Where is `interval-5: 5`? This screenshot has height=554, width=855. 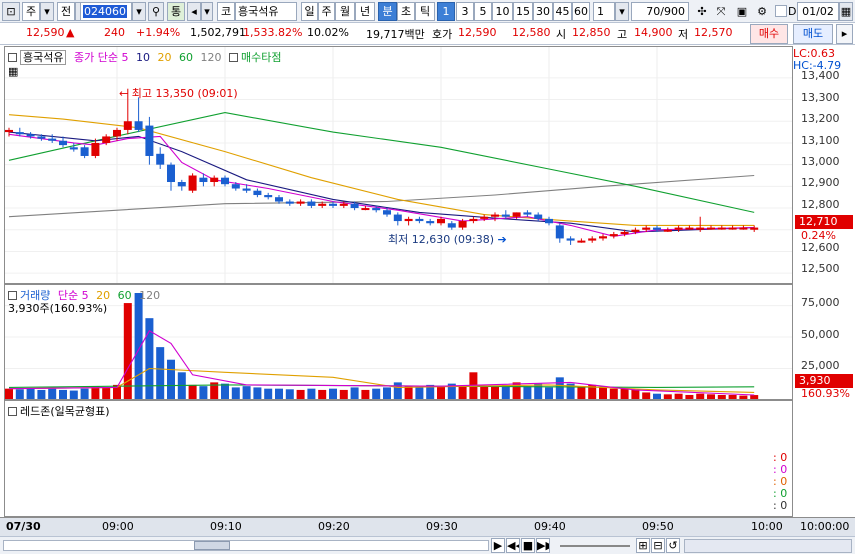 interval-5: 5 is located at coordinates (483, 11).